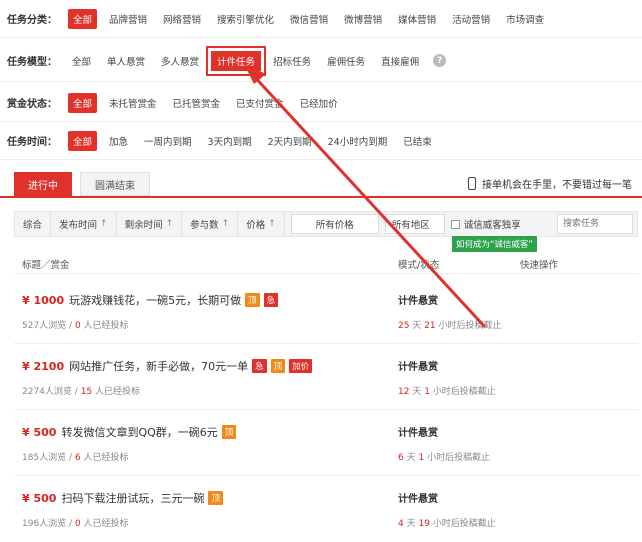 The height and width of the screenshot is (542, 642). I want to click on task-title-line: ¥ 1000 玩游戏赚钱花，一碗5元，长期可做 顶 急, so click(150, 300).